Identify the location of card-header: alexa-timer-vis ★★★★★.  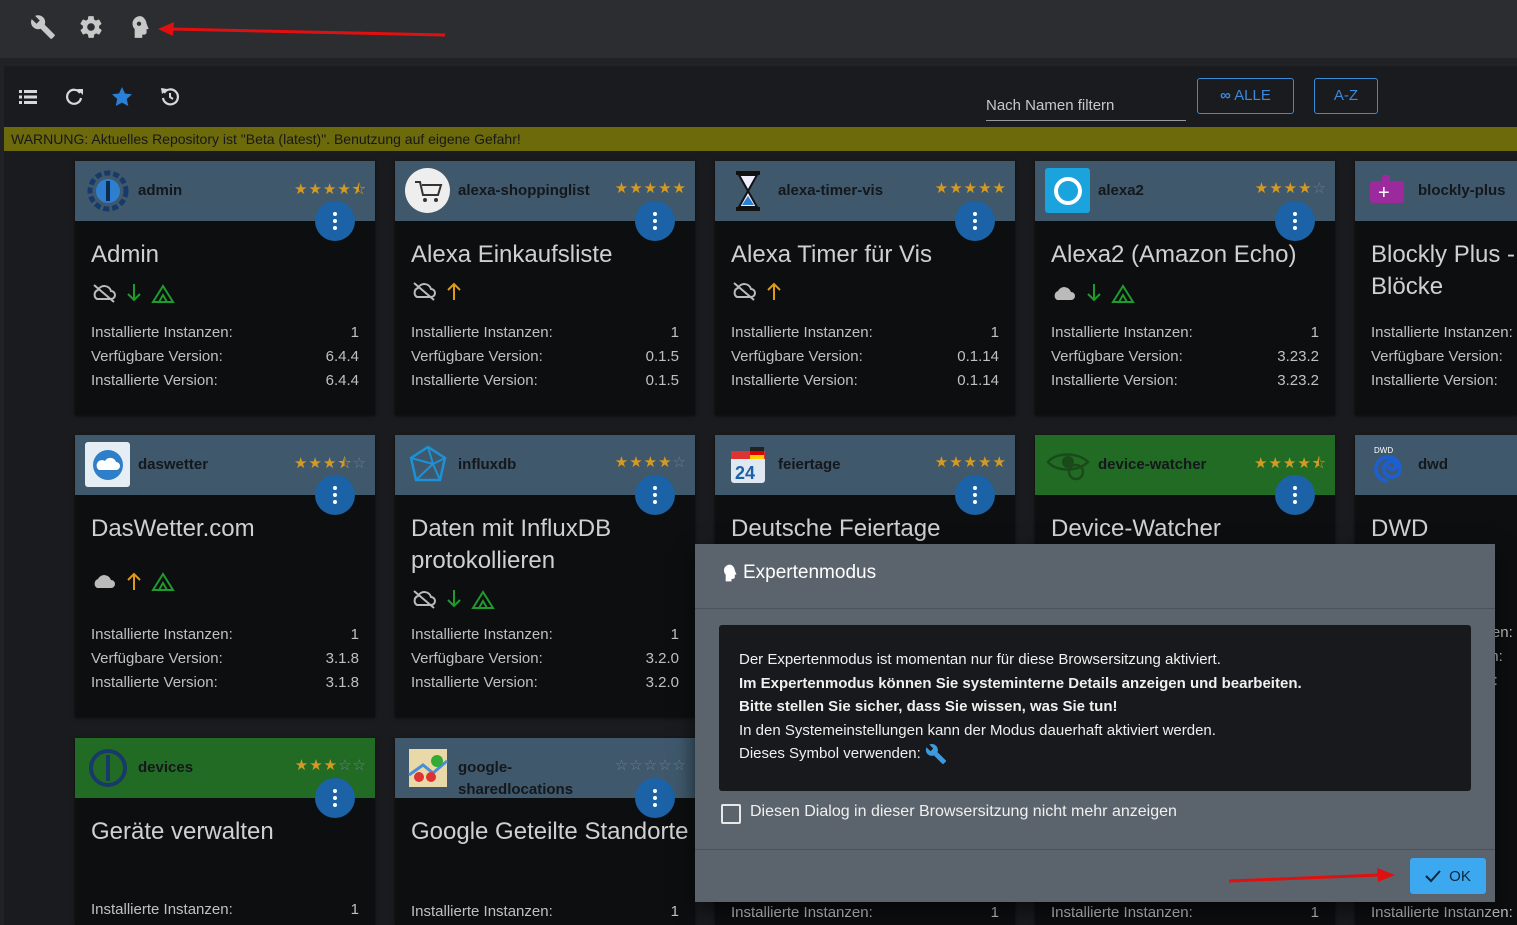
(865, 201).